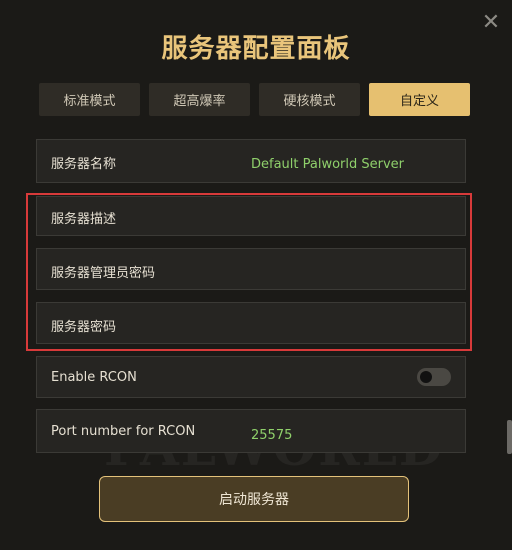 The height and width of the screenshot is (550, 512). I want to click on mode-tabs: 标准模式 超高爆率 硬核模式 自定义, so click(254, 99).